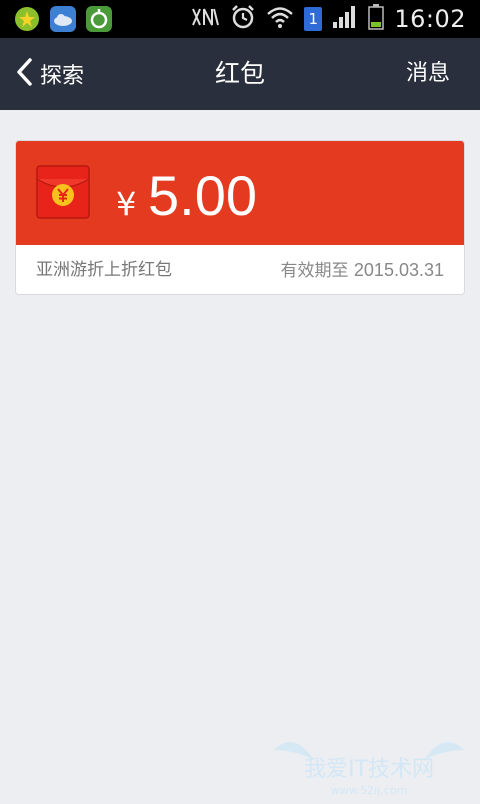  I want to click on red-envelope-icon, so click(63, 192).